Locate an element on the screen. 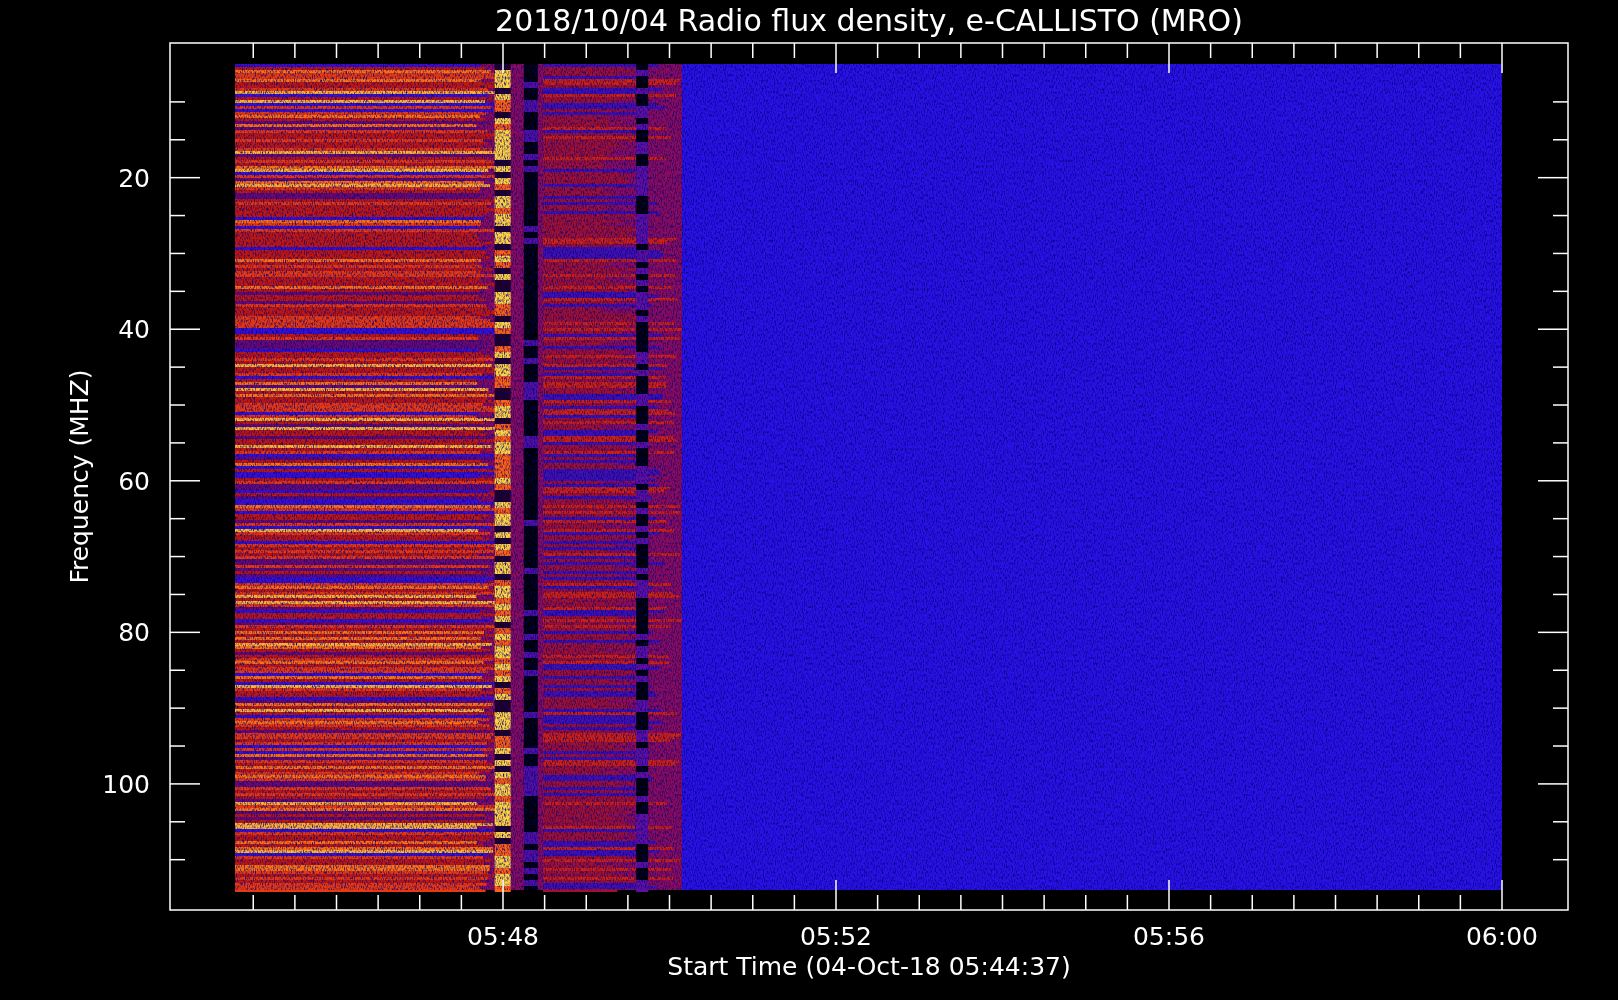 The height and width of the screenshot is (1000, 1618). y-tick-label: 80 is located at coordinates (134, 633).